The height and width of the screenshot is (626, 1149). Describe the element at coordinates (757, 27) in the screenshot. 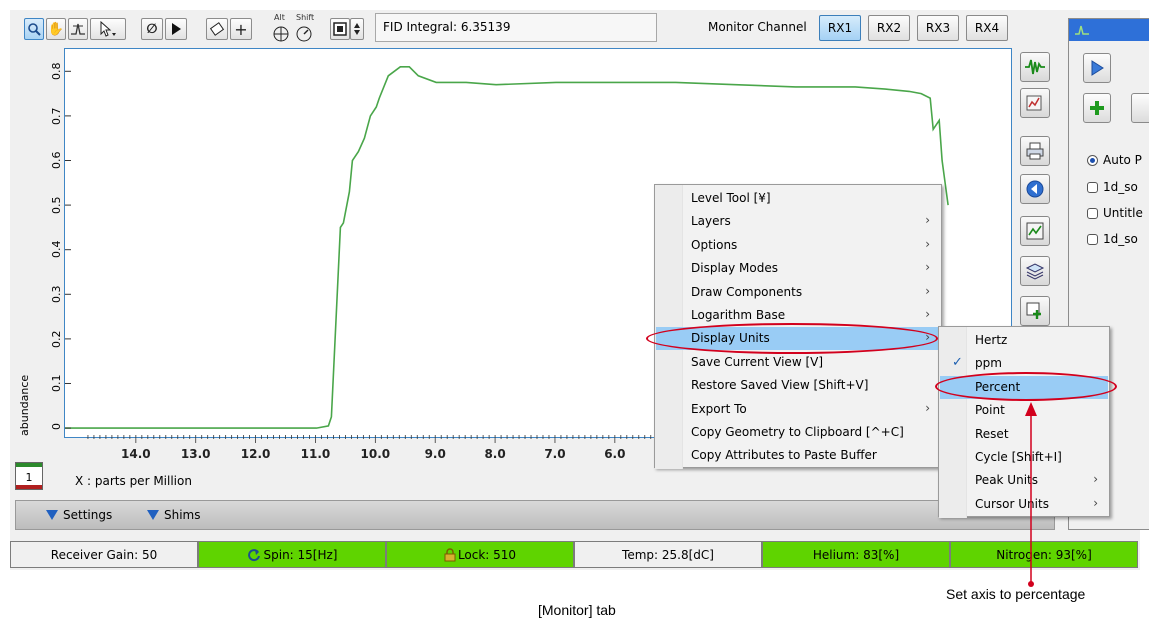

I see `monitor-channel-label: Monitor Channel` at that location.